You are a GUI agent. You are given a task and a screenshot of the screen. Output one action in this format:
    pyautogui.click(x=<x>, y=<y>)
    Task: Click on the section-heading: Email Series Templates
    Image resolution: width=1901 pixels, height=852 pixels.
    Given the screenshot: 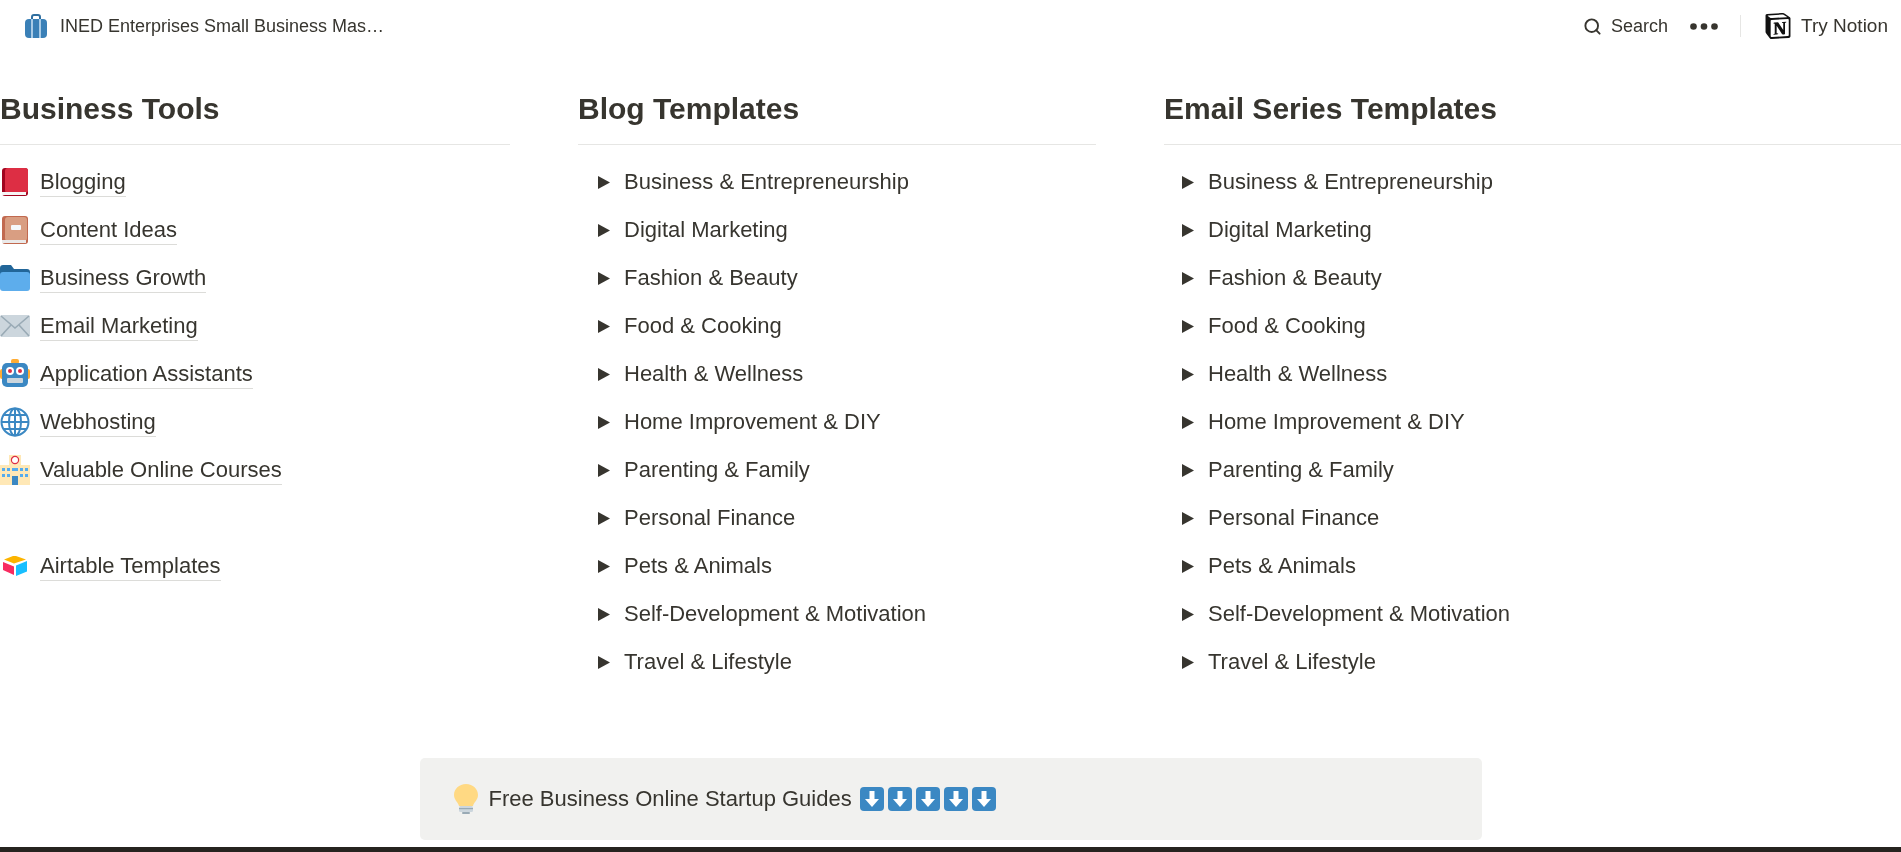 What is the action you would take?
    pyautogui.click(x=1532, y=117)
    